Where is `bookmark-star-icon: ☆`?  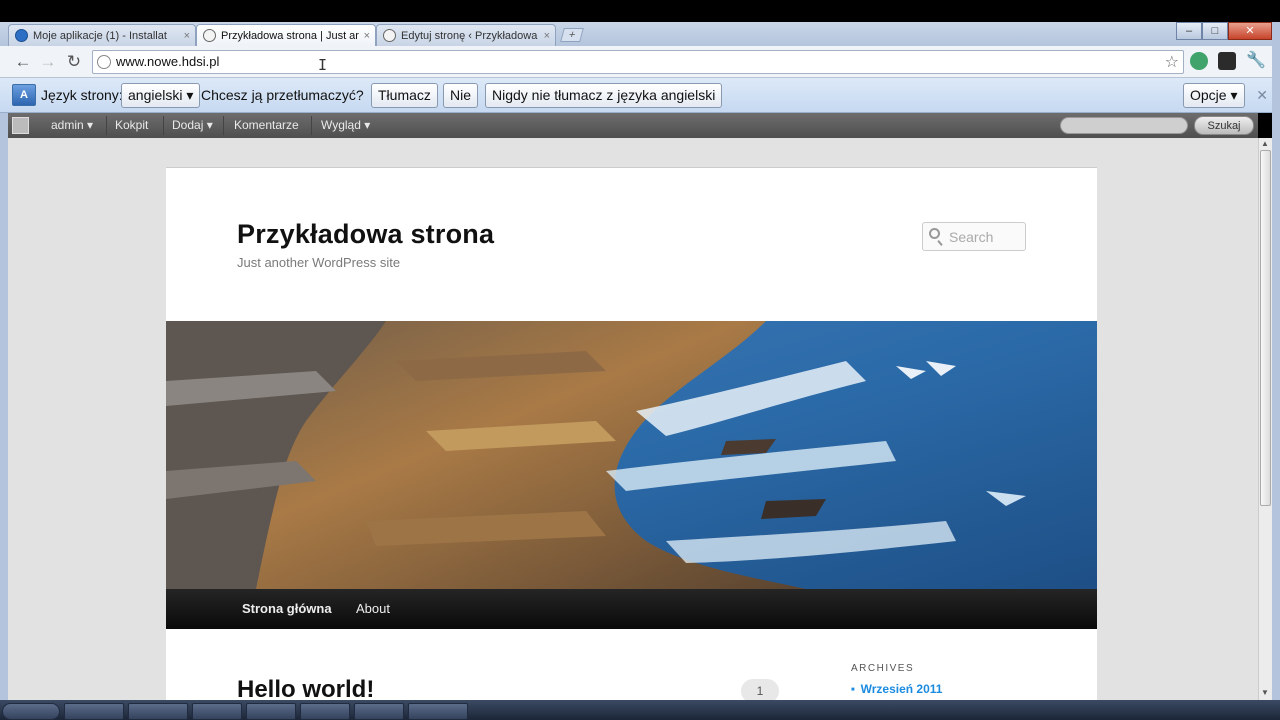 bookmark-star-icon: ☆ is located at coordinates (1172, 62).